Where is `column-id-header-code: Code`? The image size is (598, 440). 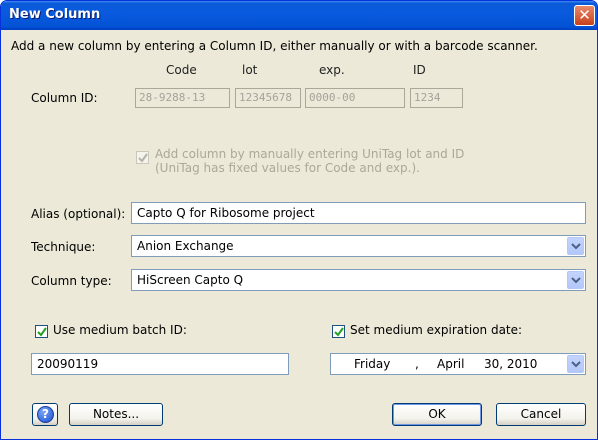 column-id-header-code: Code is located at coordinates (181, 70).